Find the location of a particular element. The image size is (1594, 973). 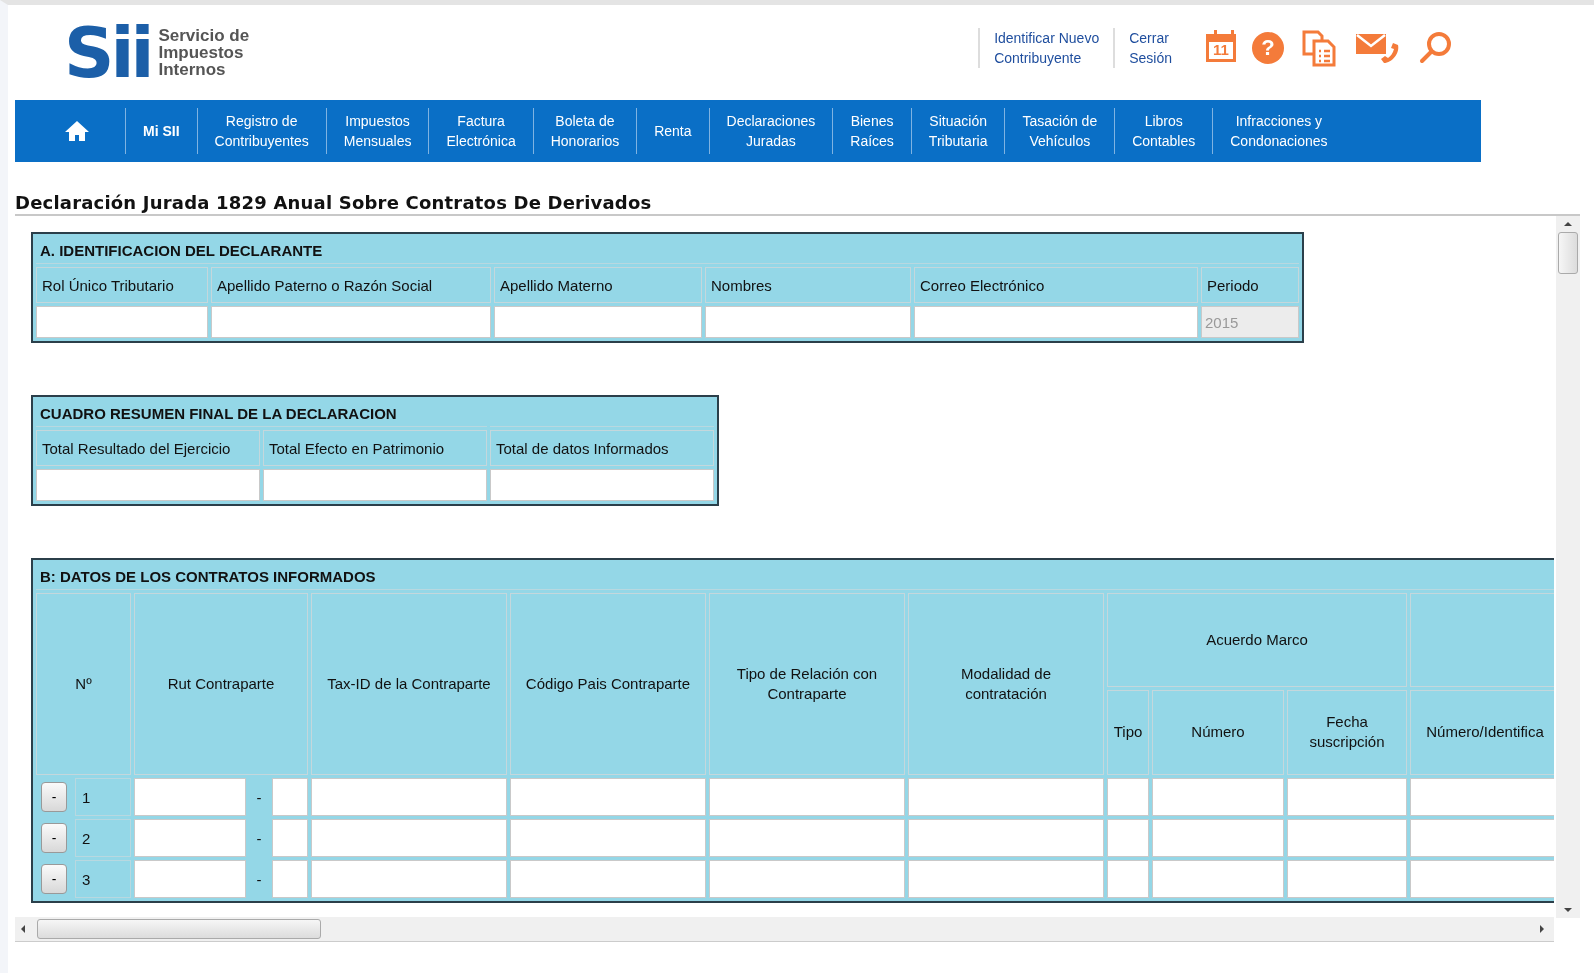

header-link: Cerrar Sesión is located at coordinates (1150, 47).